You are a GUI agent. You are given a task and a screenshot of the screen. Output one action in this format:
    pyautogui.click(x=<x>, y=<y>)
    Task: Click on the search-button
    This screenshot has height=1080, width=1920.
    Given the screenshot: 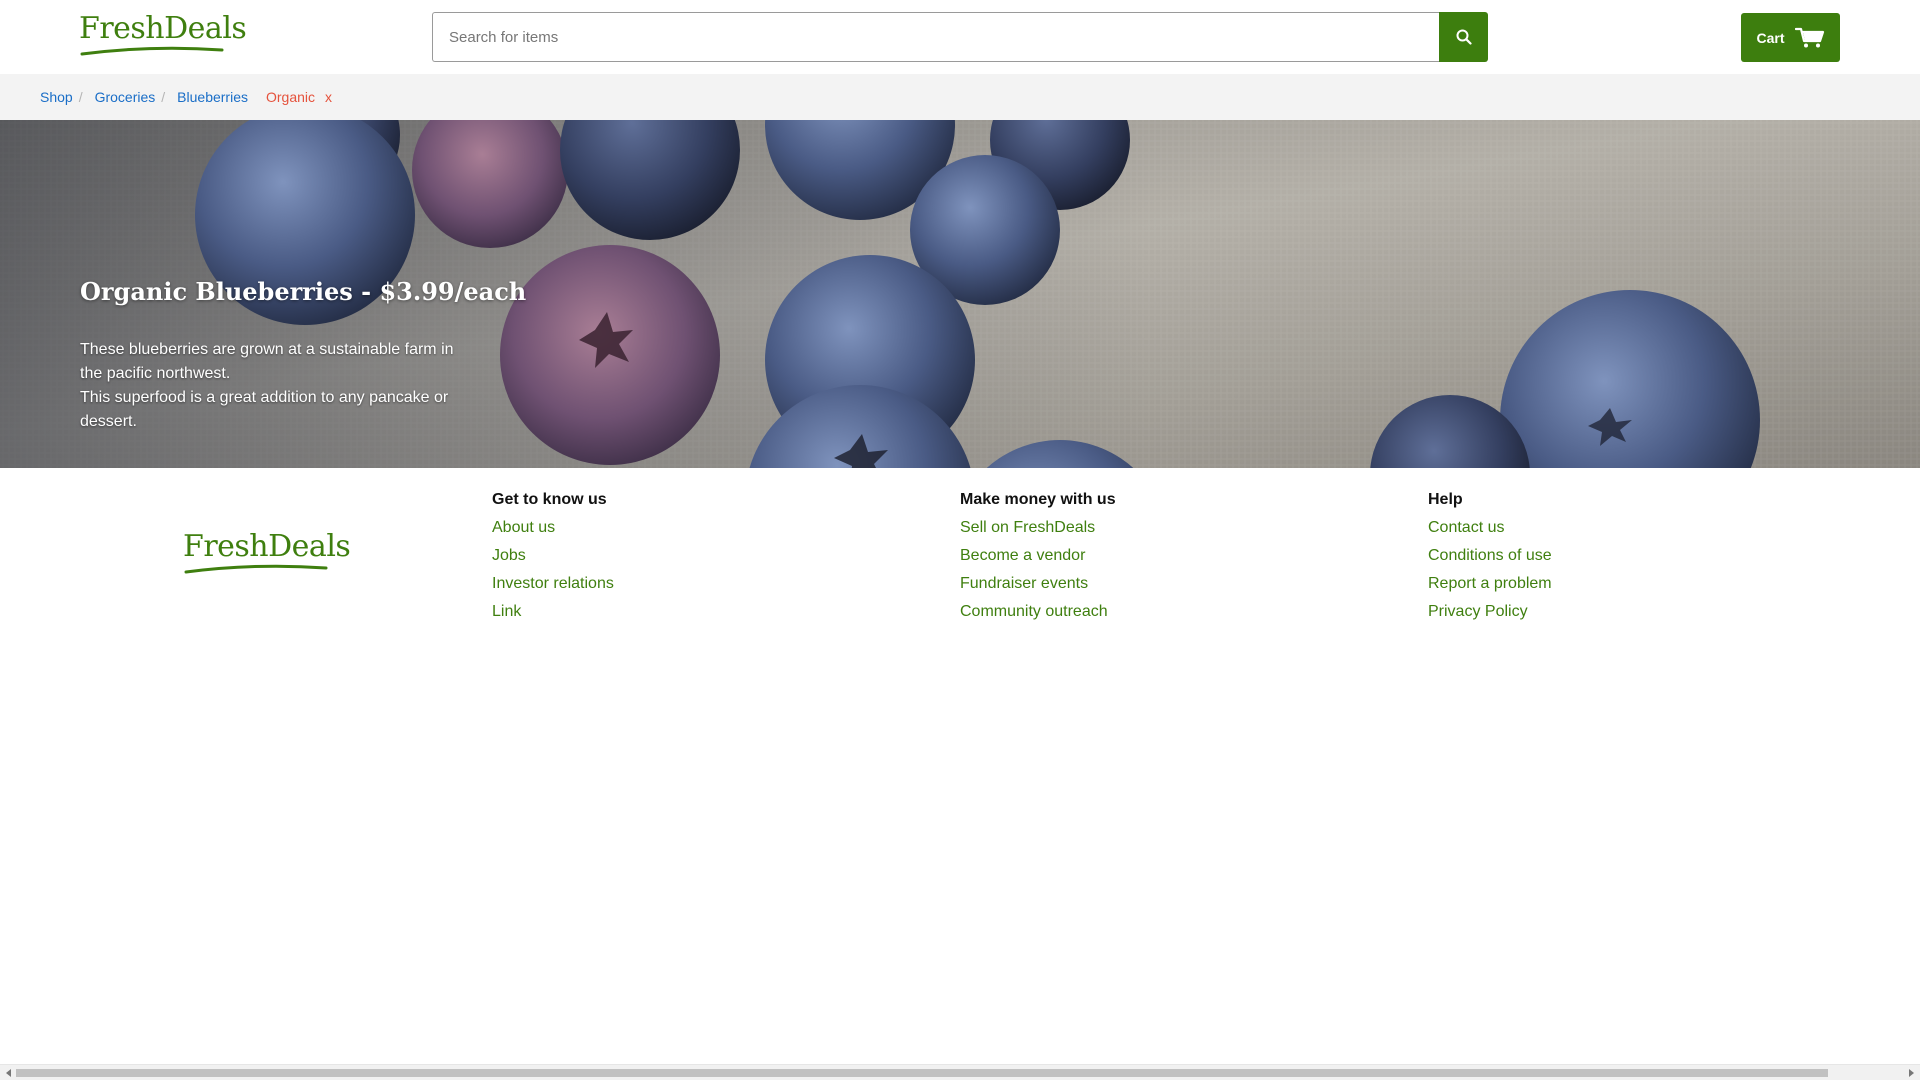 What is the action you would take?
    pyautogui.click(x=1463, y=37)
    